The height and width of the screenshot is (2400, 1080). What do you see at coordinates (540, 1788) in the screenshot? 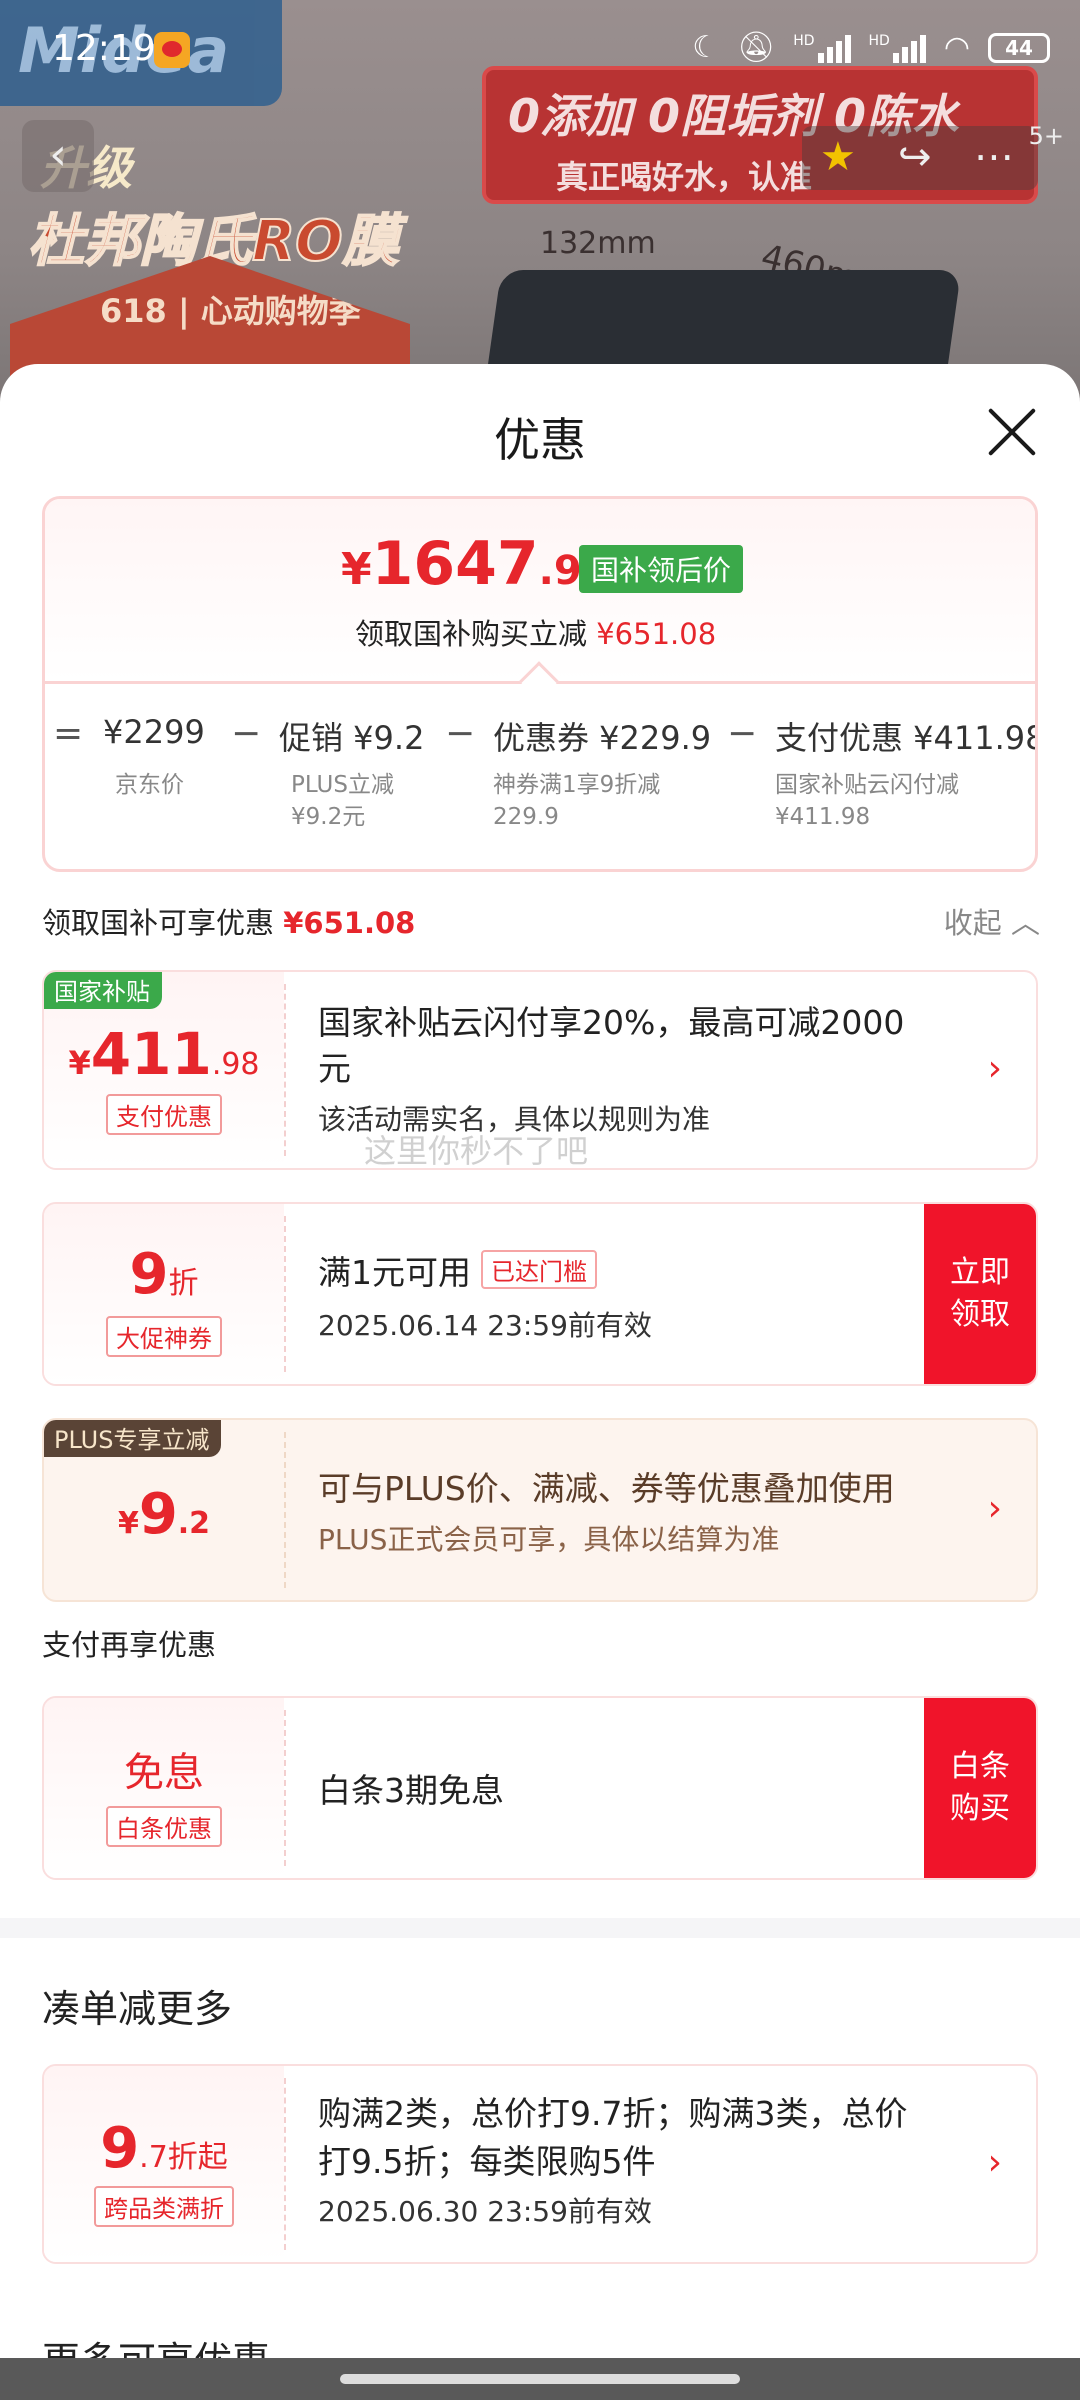
I see `baitiao-card: 免息 白条优惠 白条3期免息 白条购买` at bounding box center [540, 1788].